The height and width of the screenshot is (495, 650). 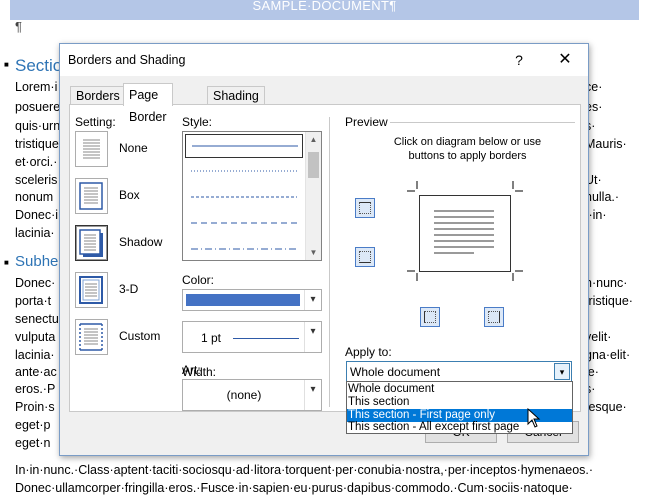 What do you see at coordinates (244, 249) in the screenshot?
I see `style-dash-dot-option` at bounding box center [244, 249].